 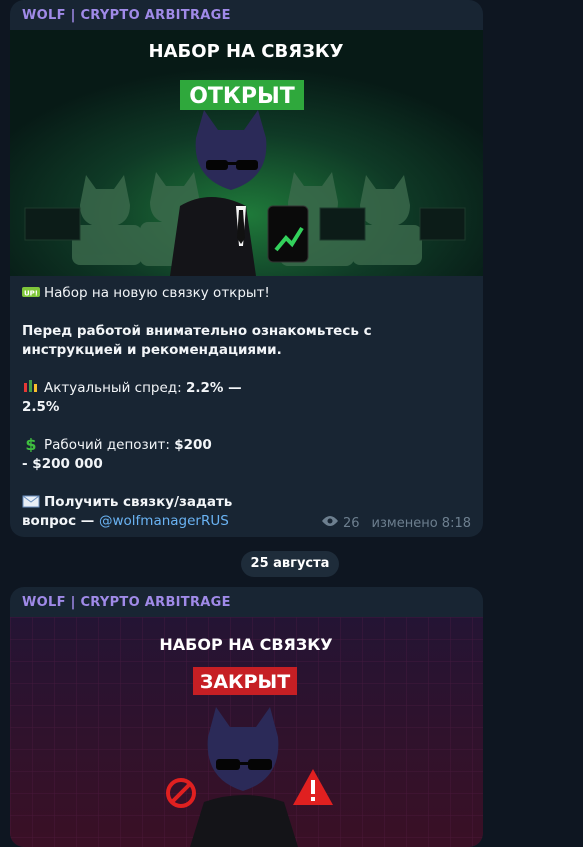 I want to click on deposit-label: Рабочий депозит:, so click(x=109, y=445).